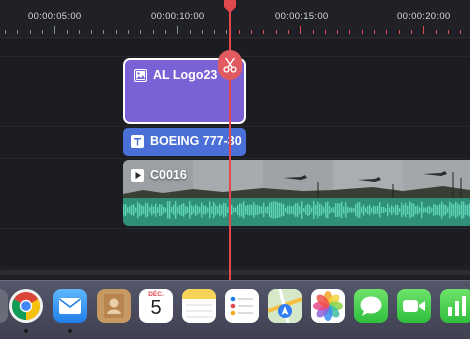 This screenshot has height=339, width=470. What do you see at coordinates (230, 7) in the screenshot?
I see `playhead-handle` at bounding box center [230, 7].